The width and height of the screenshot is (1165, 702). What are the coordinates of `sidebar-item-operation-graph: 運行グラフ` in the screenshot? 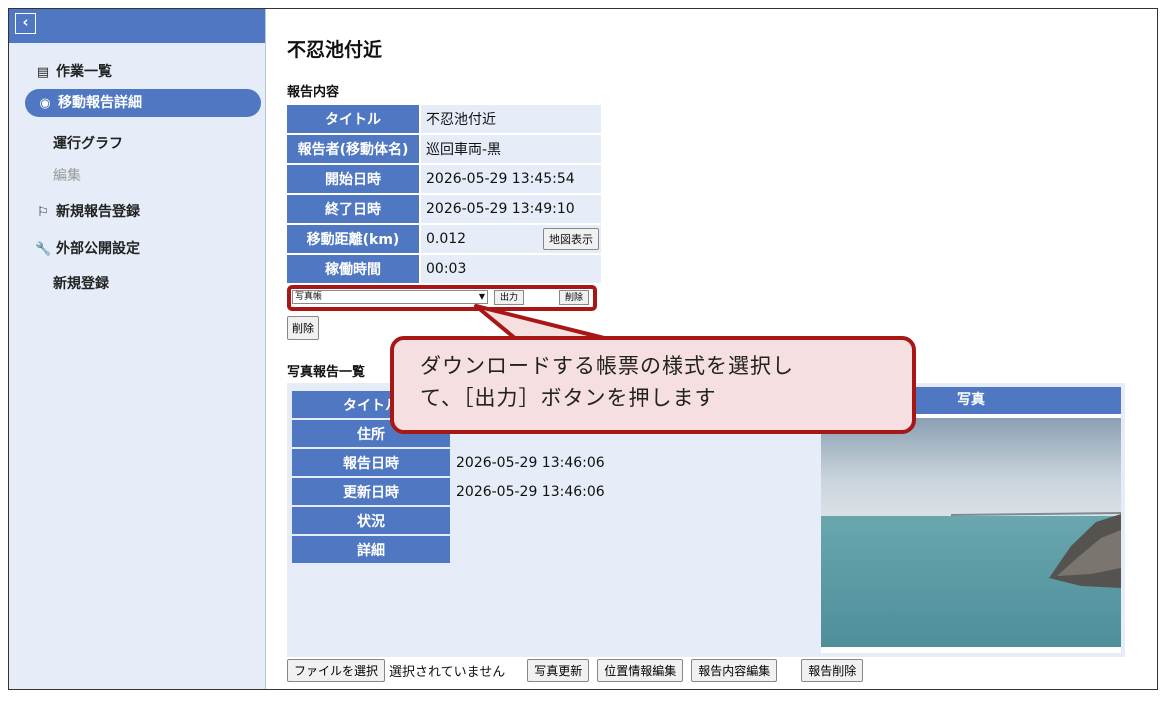 It's located at (88, 143).